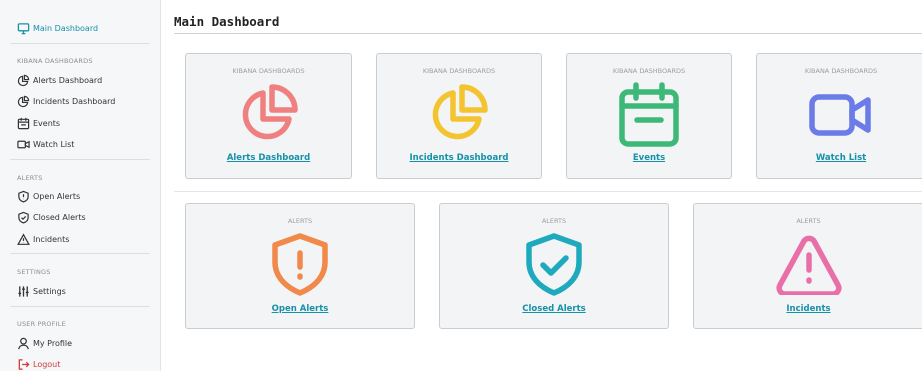 This screenshot has height=371, width=922. I want to click on user-icon, so click(23, 343).